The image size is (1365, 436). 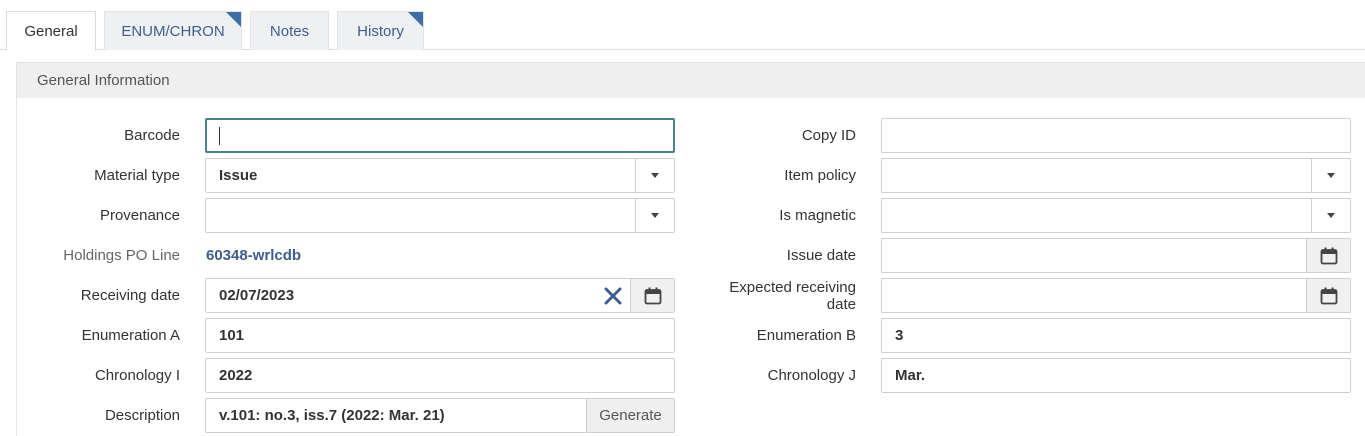 I want to click on tab-history: History, so click(x=380, y=30).